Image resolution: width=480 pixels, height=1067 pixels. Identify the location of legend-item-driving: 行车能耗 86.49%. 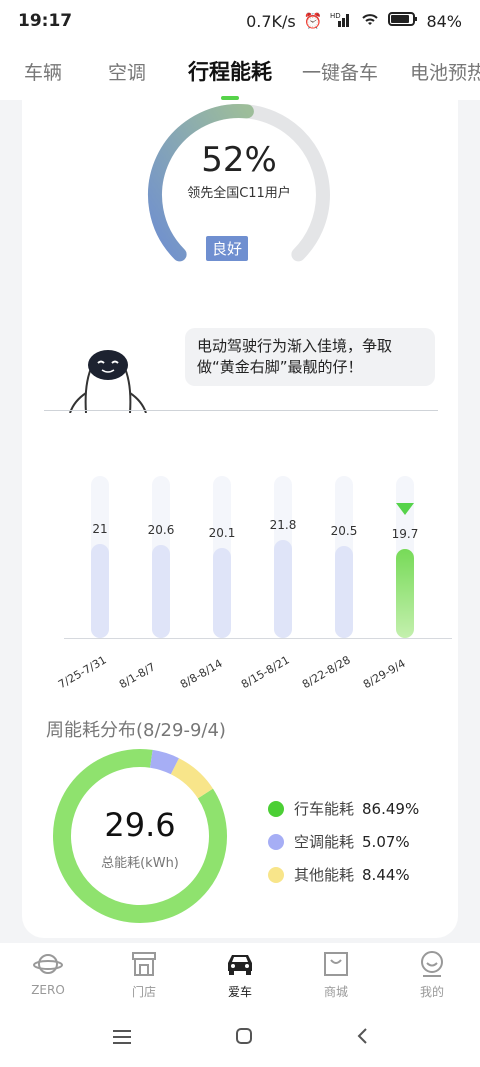
(358, 808).